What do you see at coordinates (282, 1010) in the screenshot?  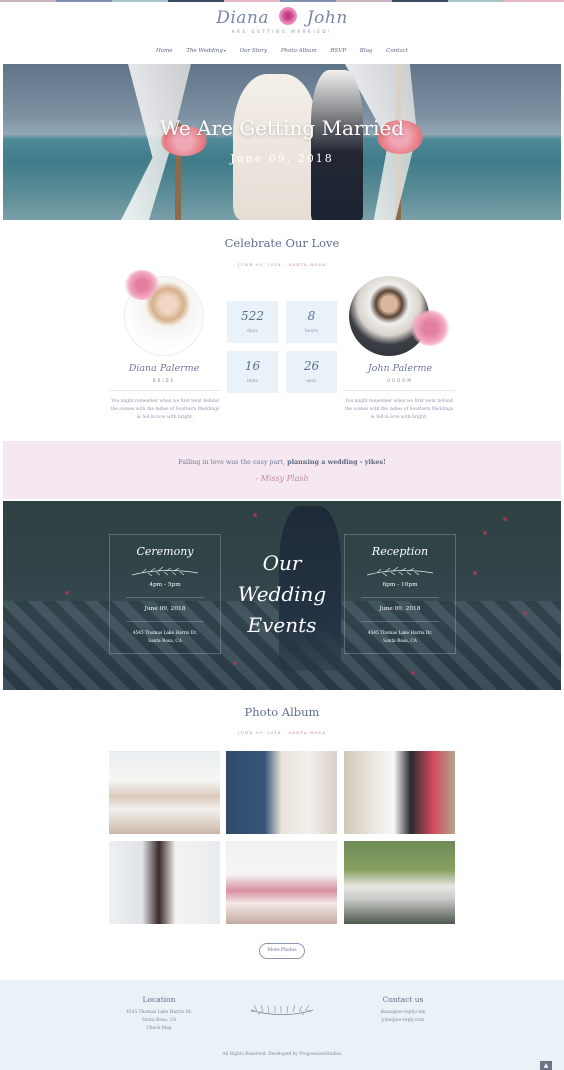 I see `wreath-icon` at bounding box center [282, 1010].